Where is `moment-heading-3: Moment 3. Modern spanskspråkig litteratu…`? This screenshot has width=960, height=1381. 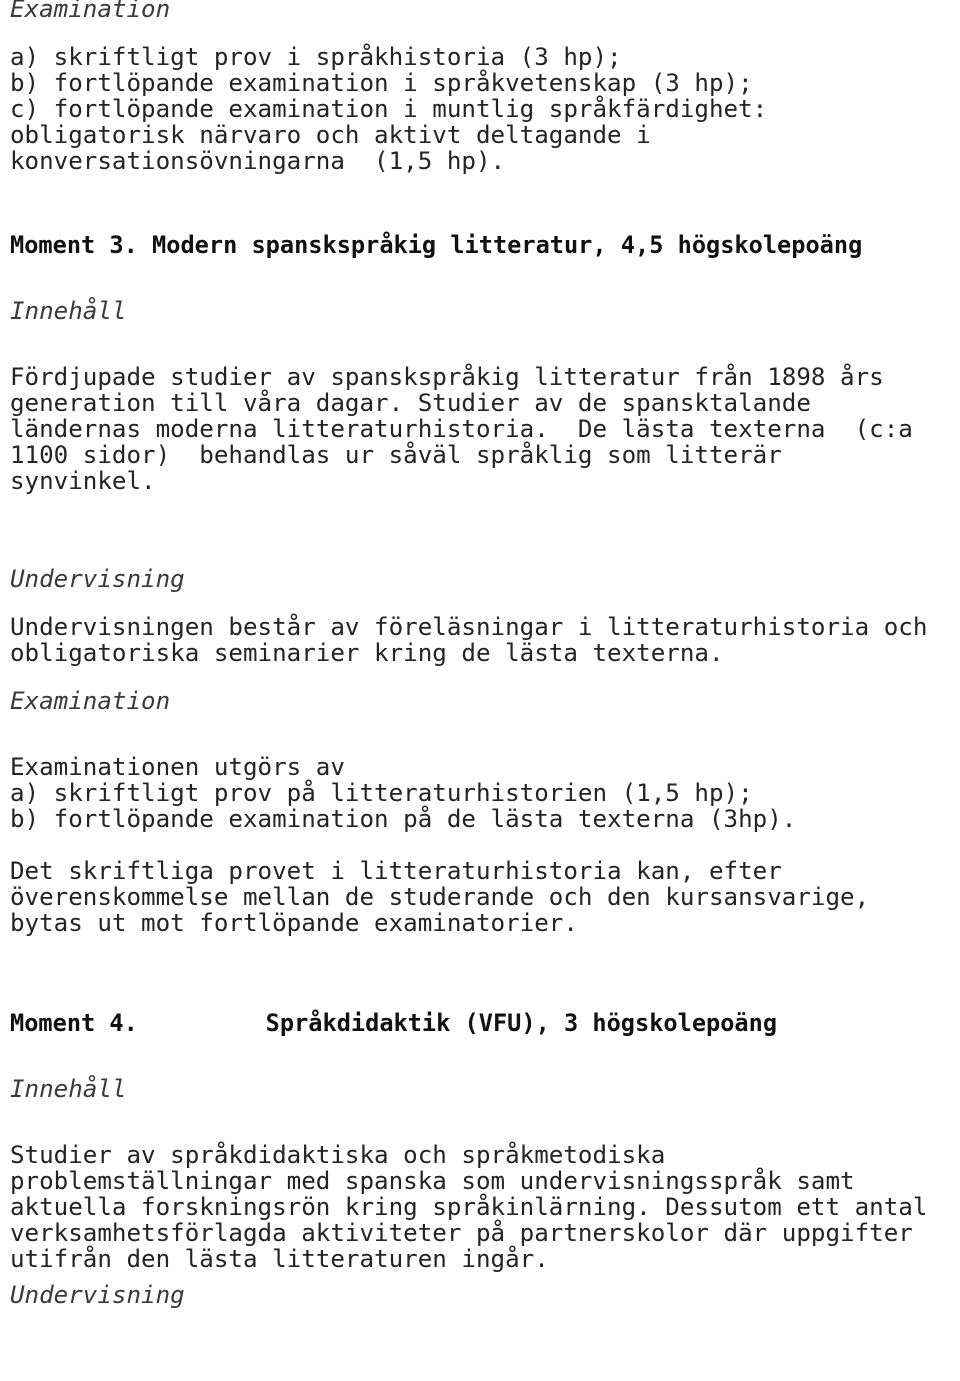 moment-heading-3: Moment 3. Modern spanskspråkig litteratu… is located at coordinates (436, 245).